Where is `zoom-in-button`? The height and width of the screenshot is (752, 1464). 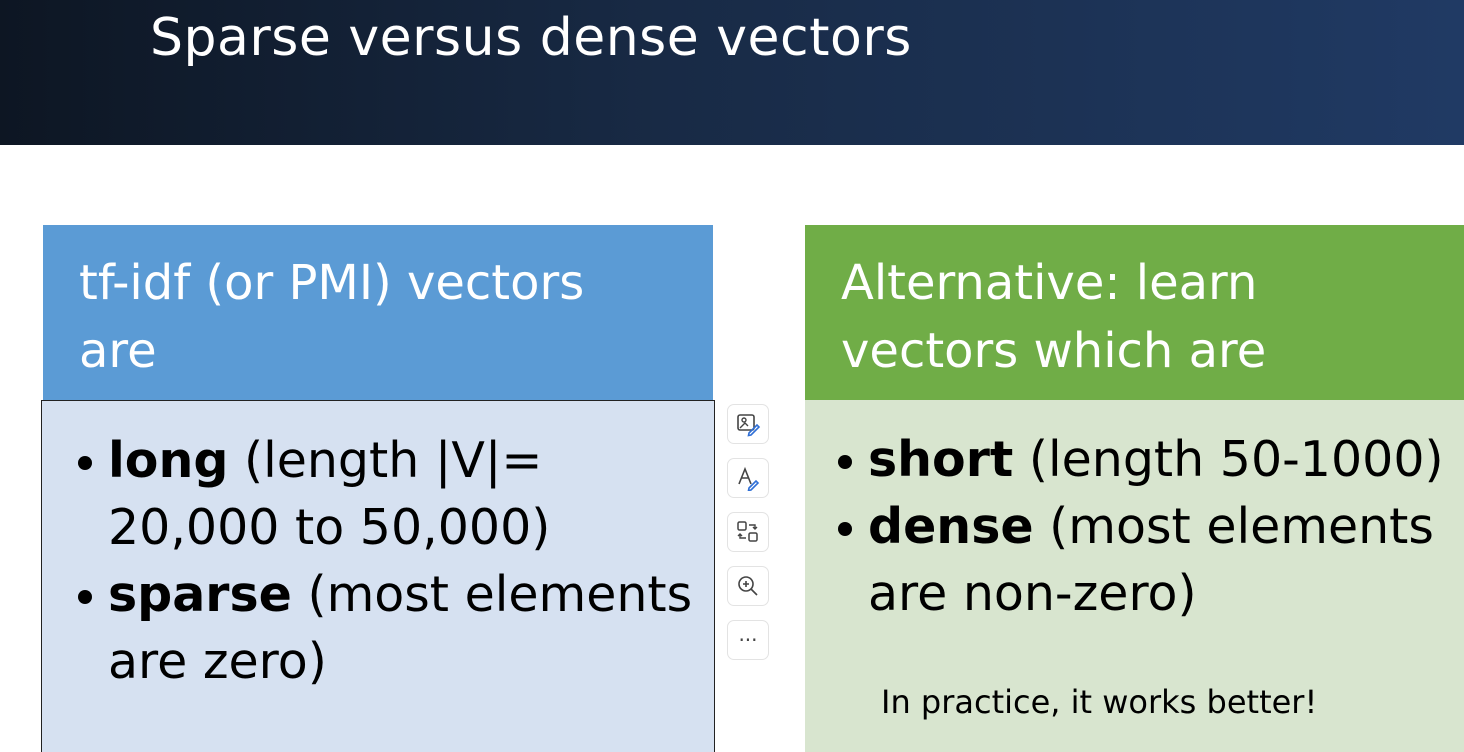 zoom-in-button is located at coordinates (748, 586).